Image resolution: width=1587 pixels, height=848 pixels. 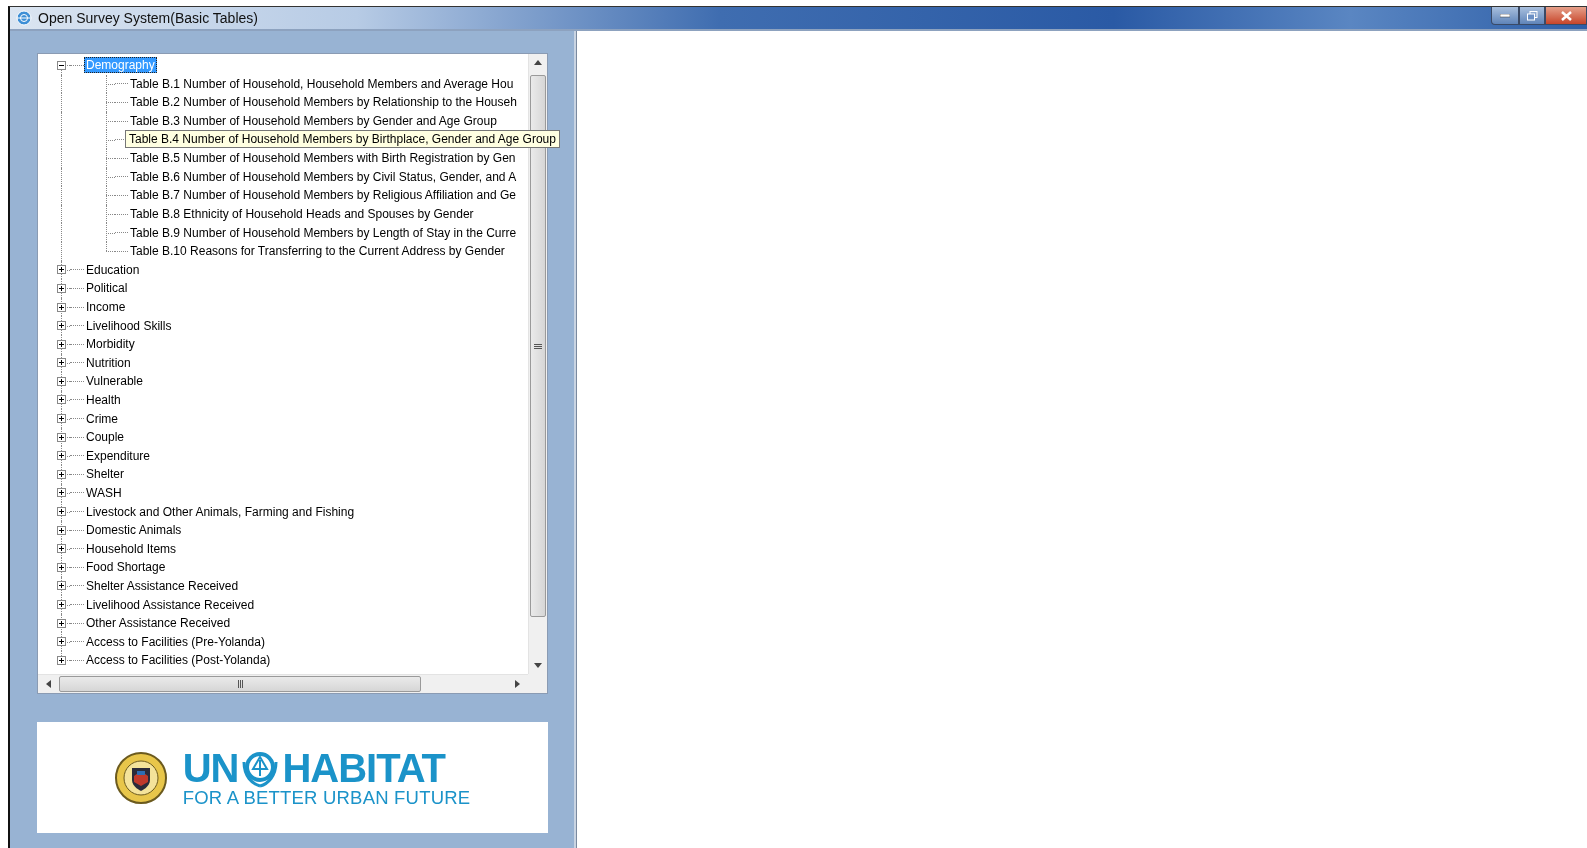 I want to click on logo-tagline: FOR A BETTER URBAN FUTURE, so click(x=326, y=797).